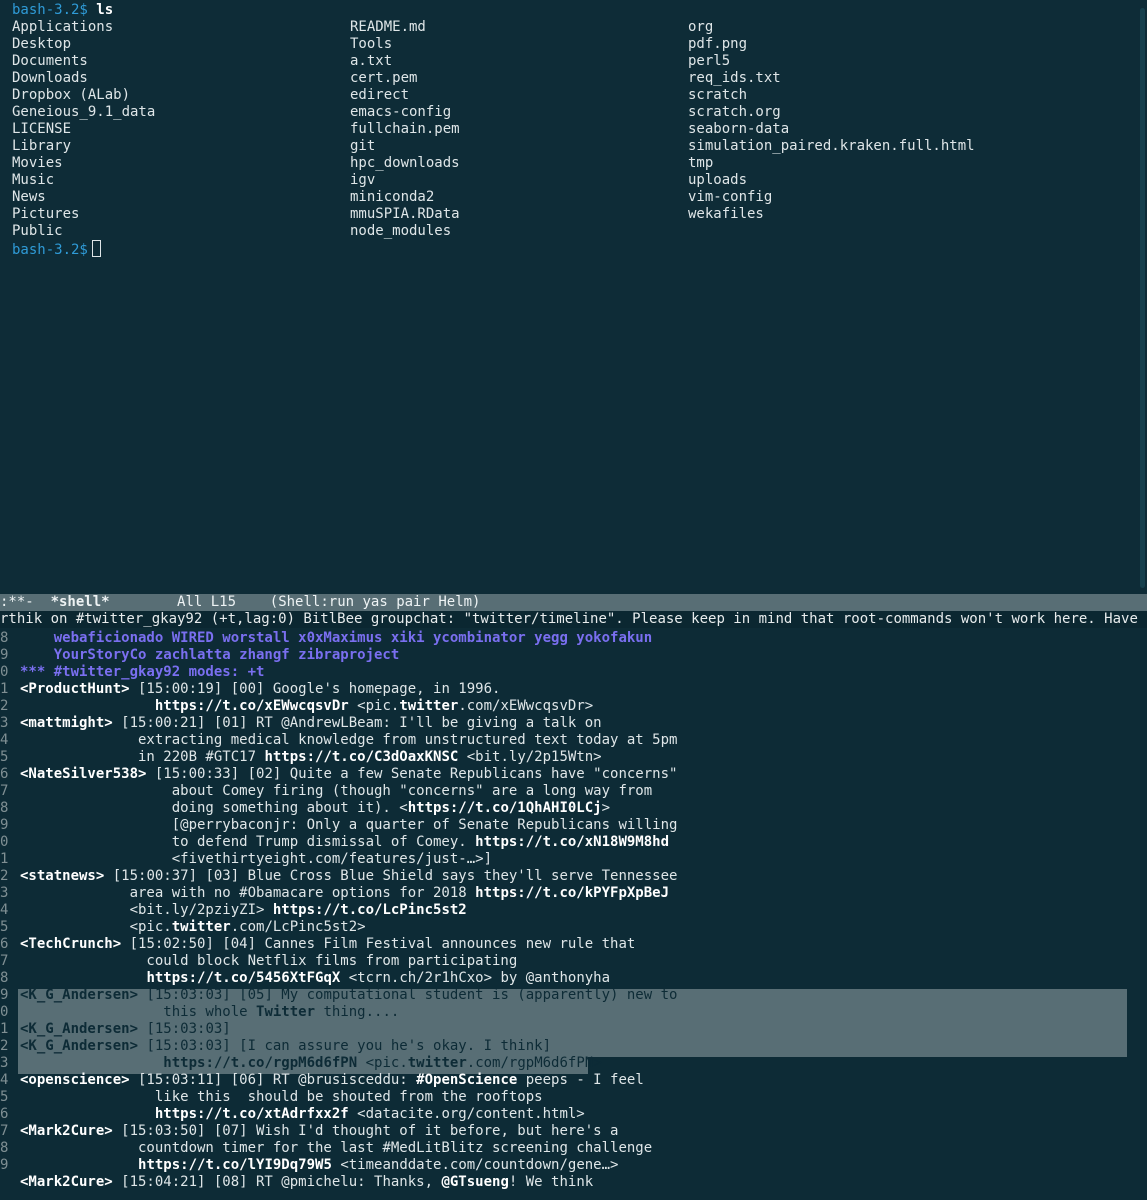  Describe the element at coordinates (730, 197) in the screenshot. I see `ls-entry: vim-config` at that location.